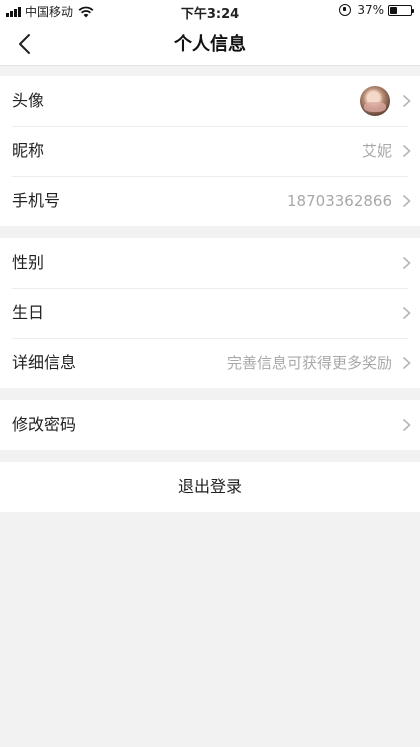 The height and width of the screenshot is (747, 420). I want to click on row-label: 手机号, so click(36, 200).